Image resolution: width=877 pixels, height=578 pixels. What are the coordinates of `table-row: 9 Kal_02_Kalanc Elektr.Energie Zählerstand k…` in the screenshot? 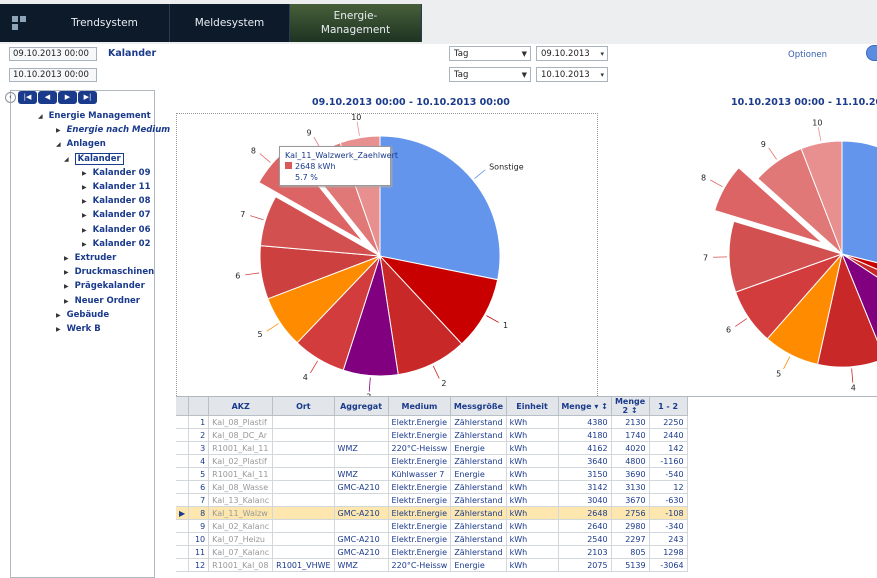 It's located at (432, 526).